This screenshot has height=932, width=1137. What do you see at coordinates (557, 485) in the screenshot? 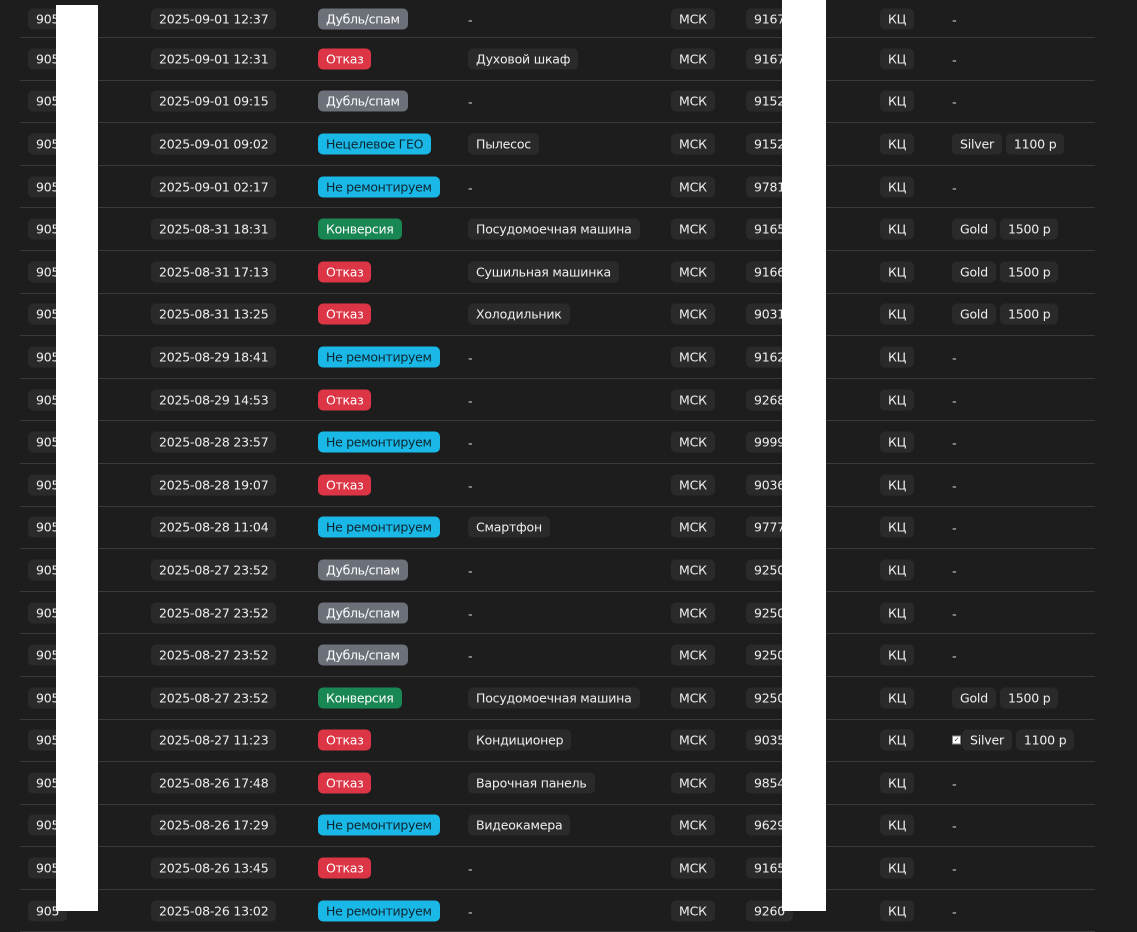
I see `table-row: 905 2025-08-28 19:07 Отказ - МСК 9036 КЦ -` at bounding box center [557, 485].